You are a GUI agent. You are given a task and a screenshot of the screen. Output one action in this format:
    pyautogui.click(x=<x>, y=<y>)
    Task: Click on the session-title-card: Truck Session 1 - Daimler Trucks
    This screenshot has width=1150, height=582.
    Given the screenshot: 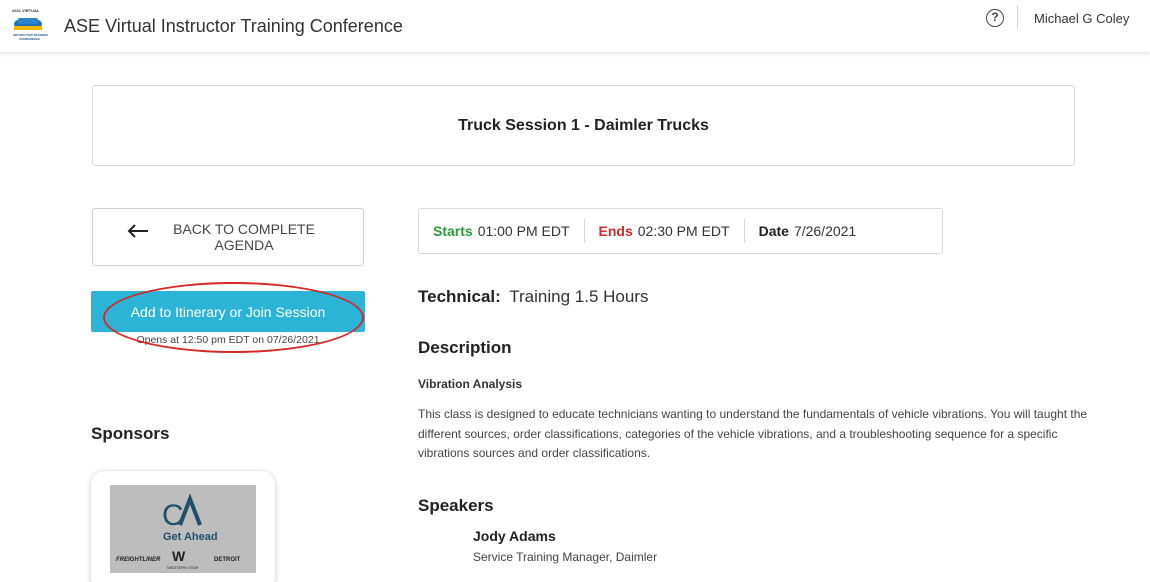 What is the action you would take?
    pyautogui.click(x=583, y=125)
    